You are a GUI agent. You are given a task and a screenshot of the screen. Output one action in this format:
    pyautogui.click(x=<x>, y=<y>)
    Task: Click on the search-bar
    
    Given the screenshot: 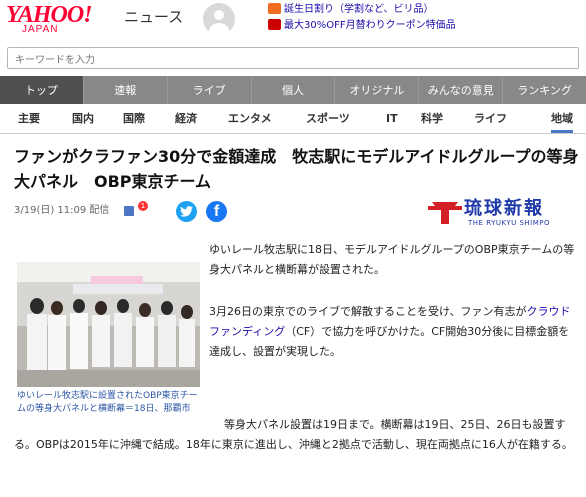 What is the action you would take?
    pyautogui.click(x=293, y=58)
    